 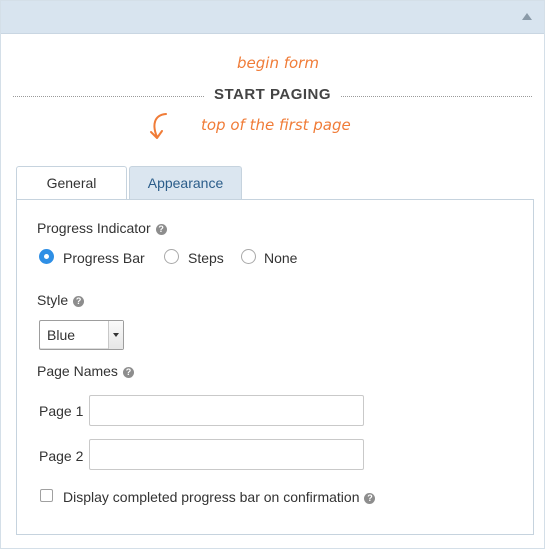 What do you see at coordinates (46, 495) in the screenshot?
I see `display-completed-checkbox` at bounding box center [46, 495].